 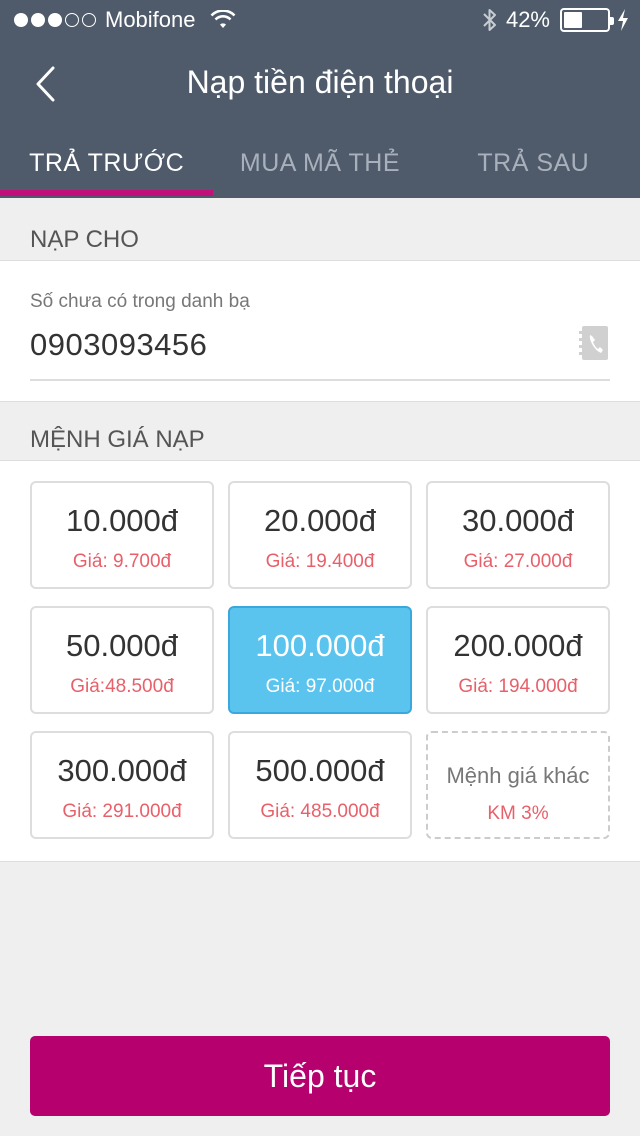 What do you see at coordinates (320, 20) in the screenshot?
I see `status-bar: Mobifone 42%` at bounding box center [320, 20].